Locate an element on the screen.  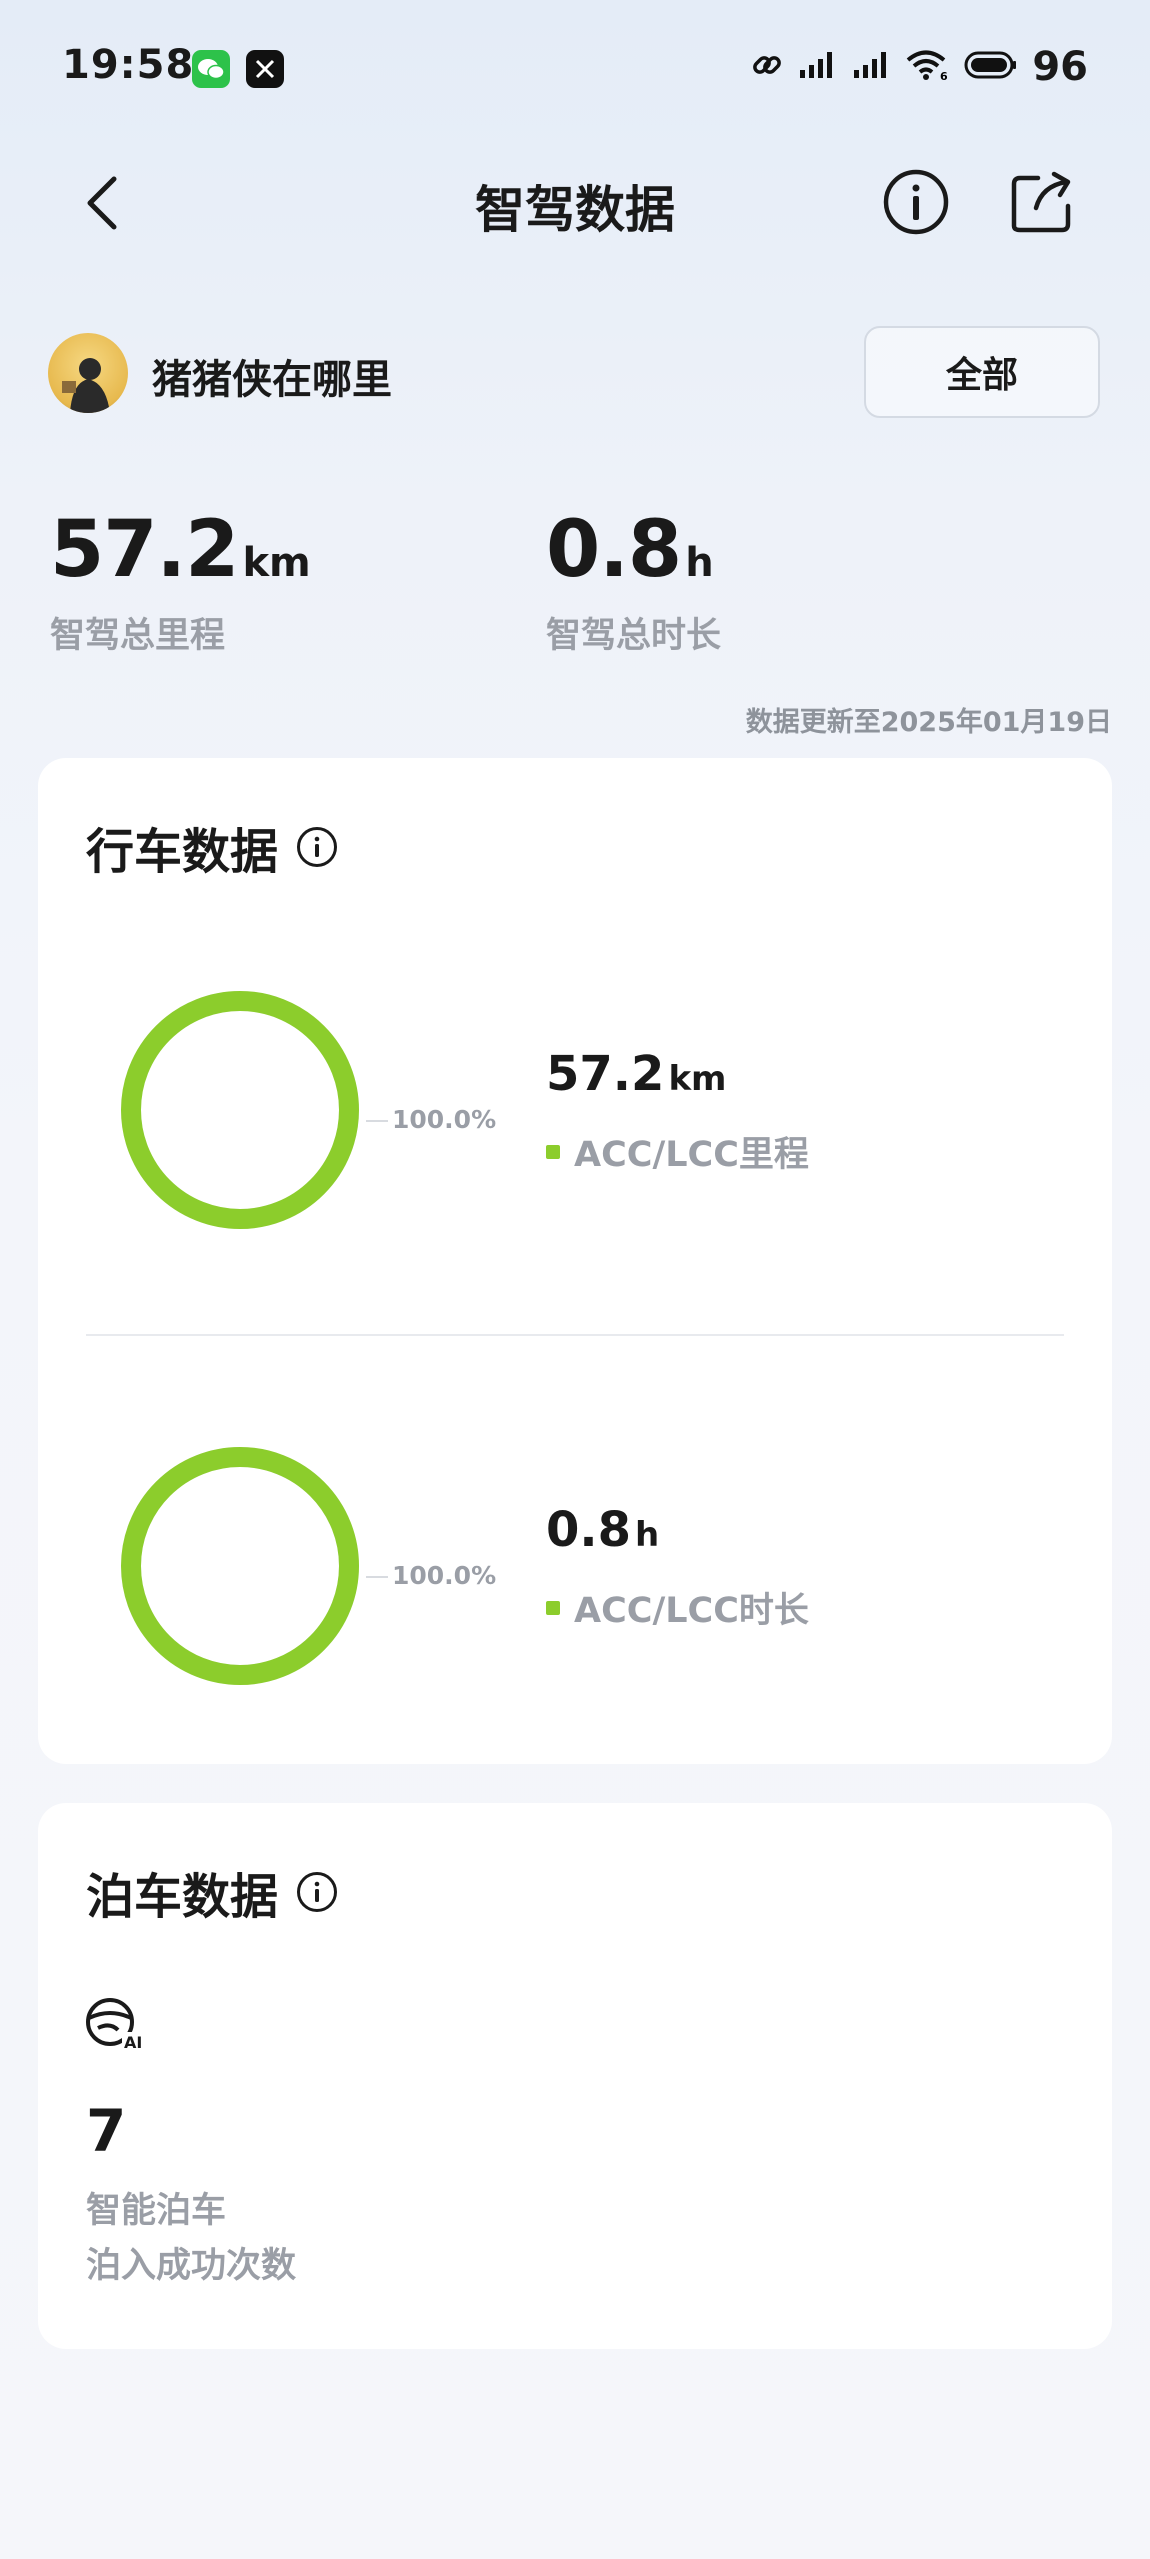
x-app-icon is located at coordinates (265, 69).